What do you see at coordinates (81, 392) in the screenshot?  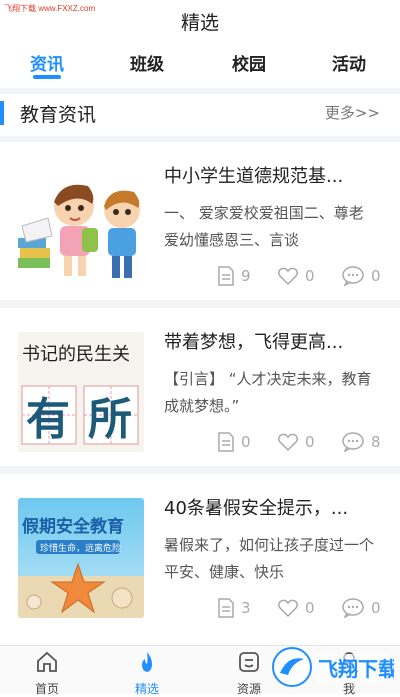 I see `calligraphy-image: 书记的民生关 有 所` at bounding box center [81, 392].